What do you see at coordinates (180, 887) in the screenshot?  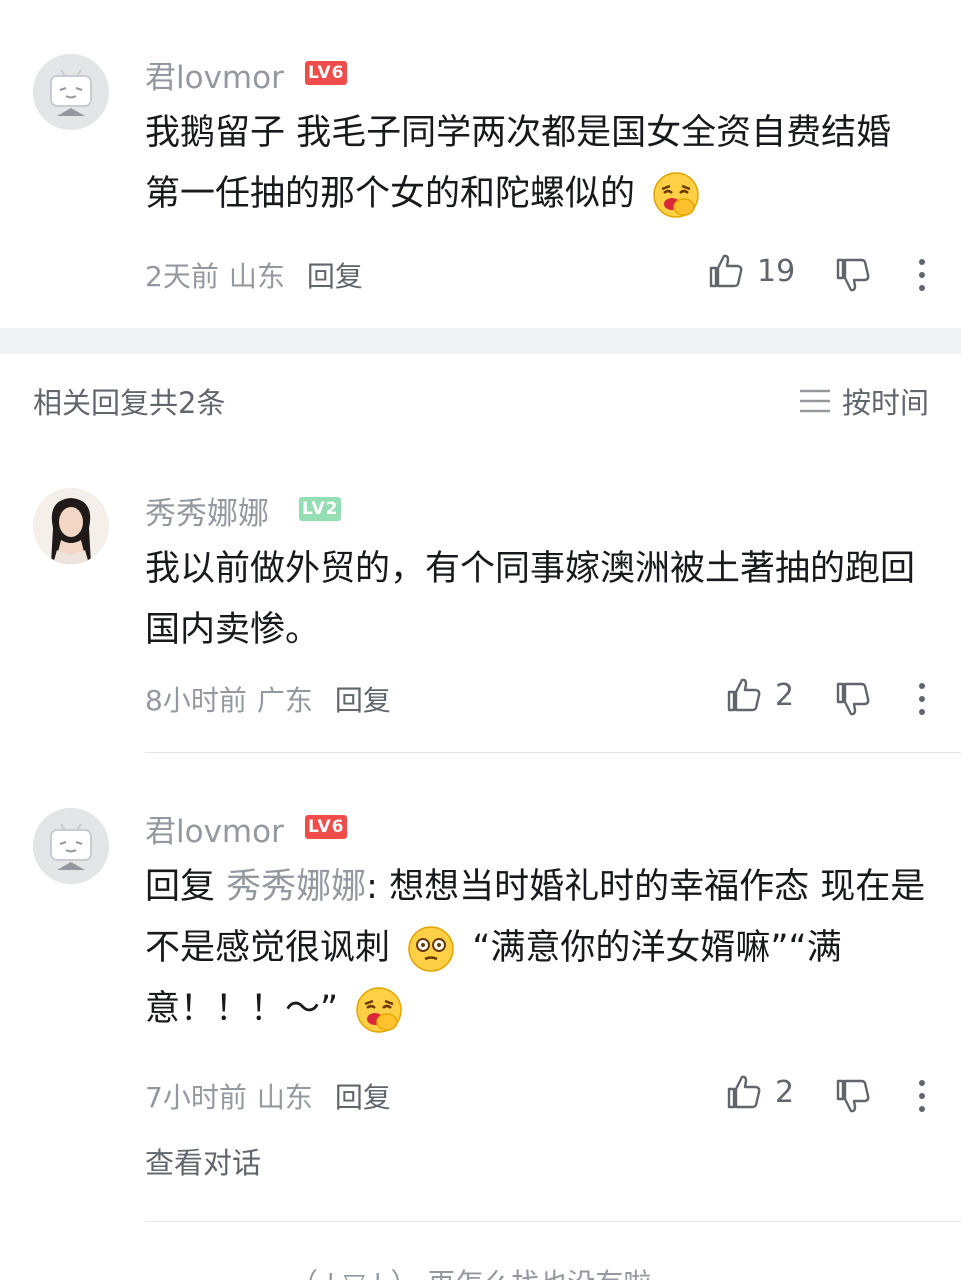 I see `reply-prefix: 回复` at bounding box center [180, 887].